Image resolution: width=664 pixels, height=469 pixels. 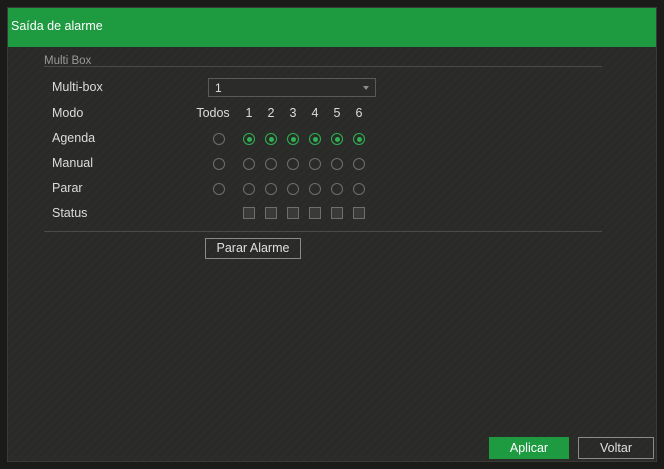 I want to click on stop-alarm-button: Parar Alarme, so click(x=253, y=248).